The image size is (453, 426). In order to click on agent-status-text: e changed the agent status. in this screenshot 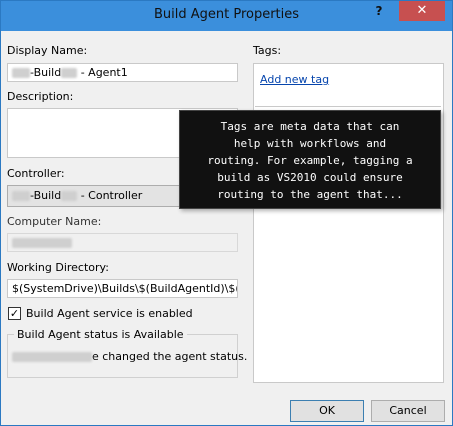, I will do `click(170, 356)`.